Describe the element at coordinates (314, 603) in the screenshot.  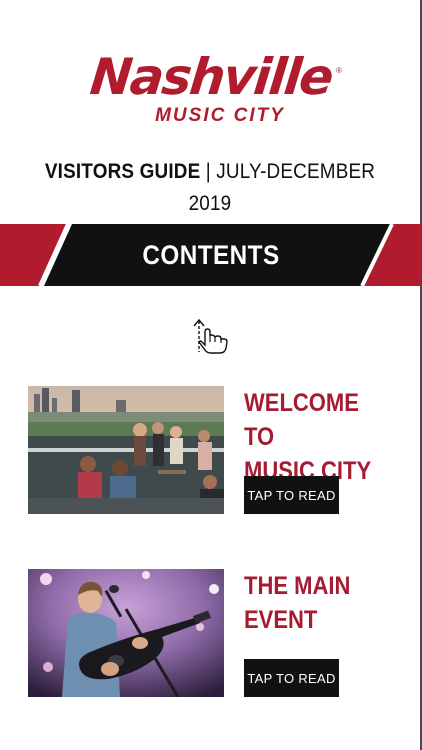
I see `article-headline: THE MAIN EVENT` at that location.